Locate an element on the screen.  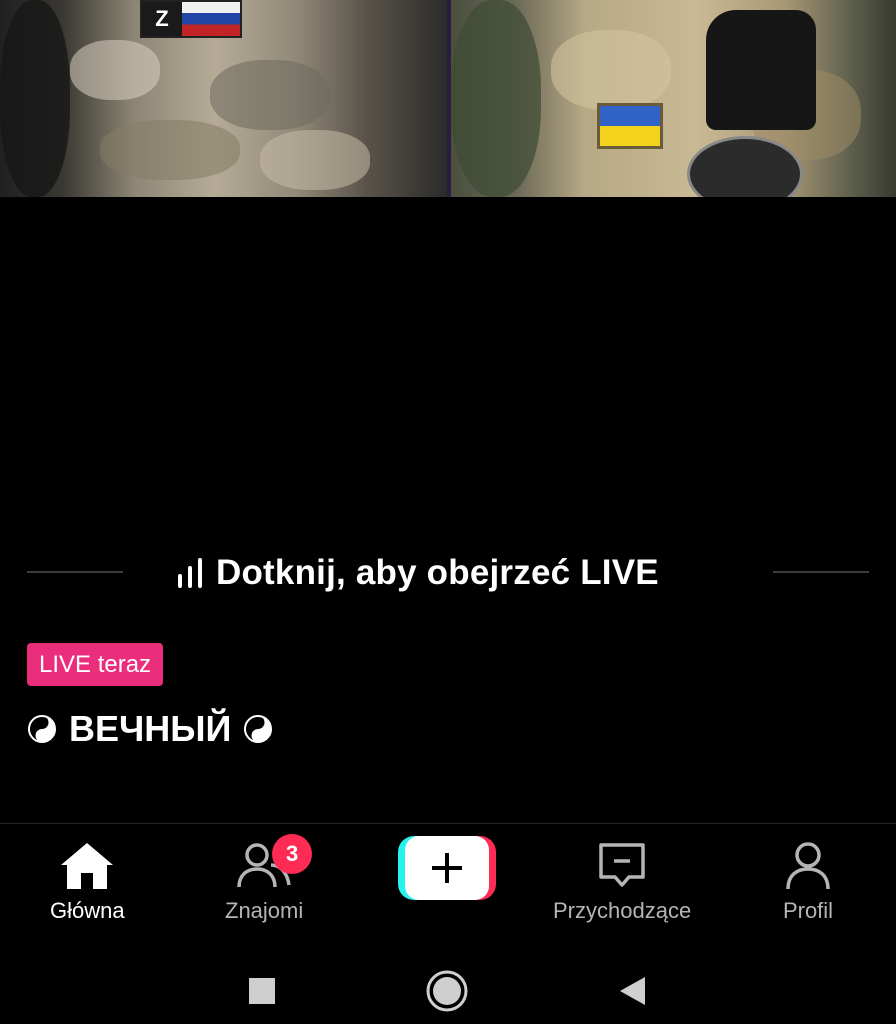
live-now-badge: LIVE teraz is located at coordinates (95, 664).